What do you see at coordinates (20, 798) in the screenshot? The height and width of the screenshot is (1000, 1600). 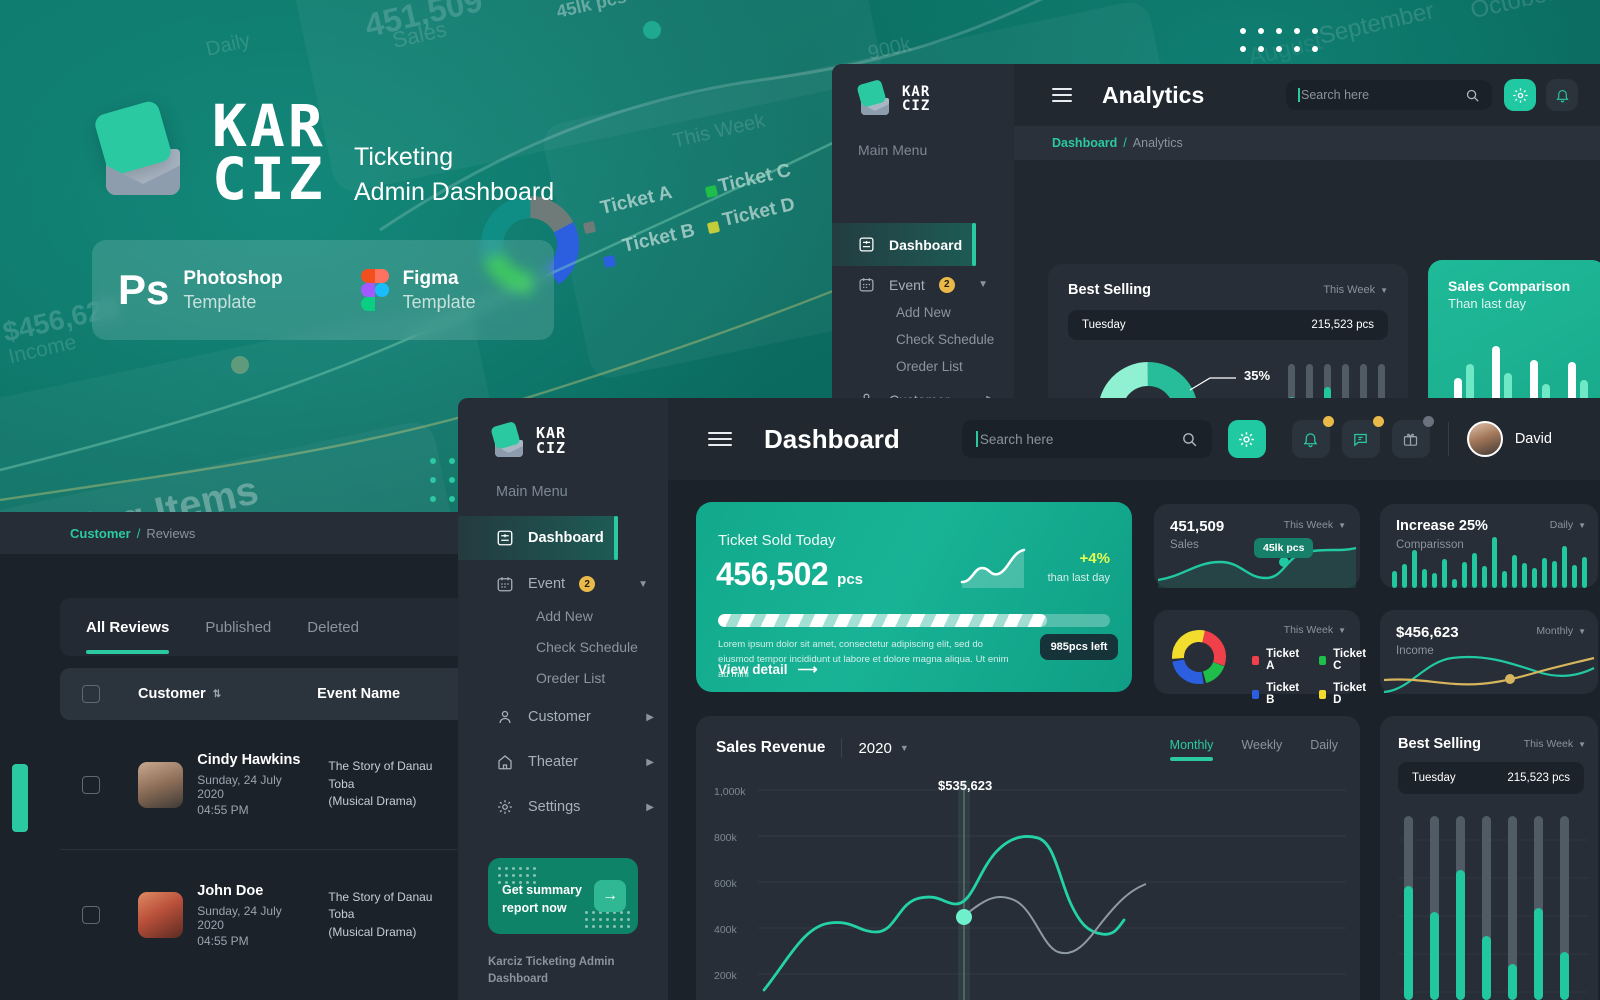 I see `reviews-side-accent` at bounding box center [20, 798].